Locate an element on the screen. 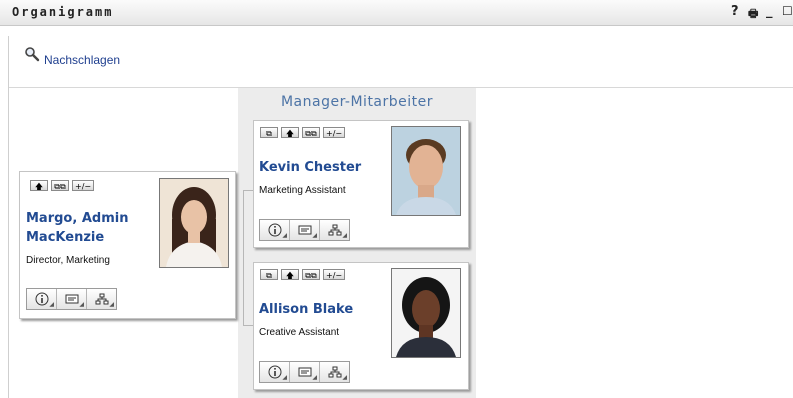 This screenshot has height=398, width=793. card-nav-buttons: 🡅 ⧉⧉ +/− is located at coordinates (62, 185).